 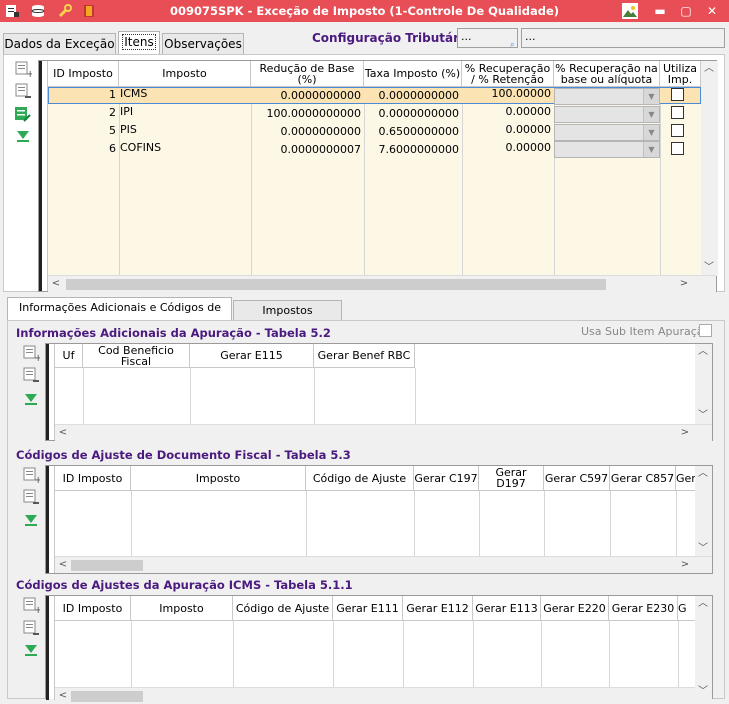 What do you see at coordinates (512, 45) in the screenshot?
I see `search-icon: ⌕` at bounding box center [512, 45].